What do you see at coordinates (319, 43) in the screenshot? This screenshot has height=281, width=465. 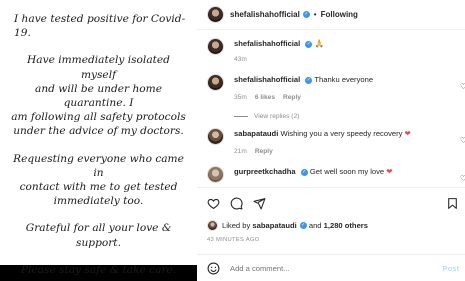 I see `caption-text: 🙏` at bounding box center [319, 43].